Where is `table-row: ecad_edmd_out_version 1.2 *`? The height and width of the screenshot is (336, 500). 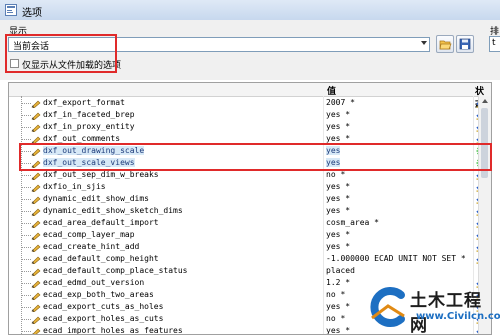 table-row: ecad_edmd_out_version 1.2 * is located at coordinates (247, 283).